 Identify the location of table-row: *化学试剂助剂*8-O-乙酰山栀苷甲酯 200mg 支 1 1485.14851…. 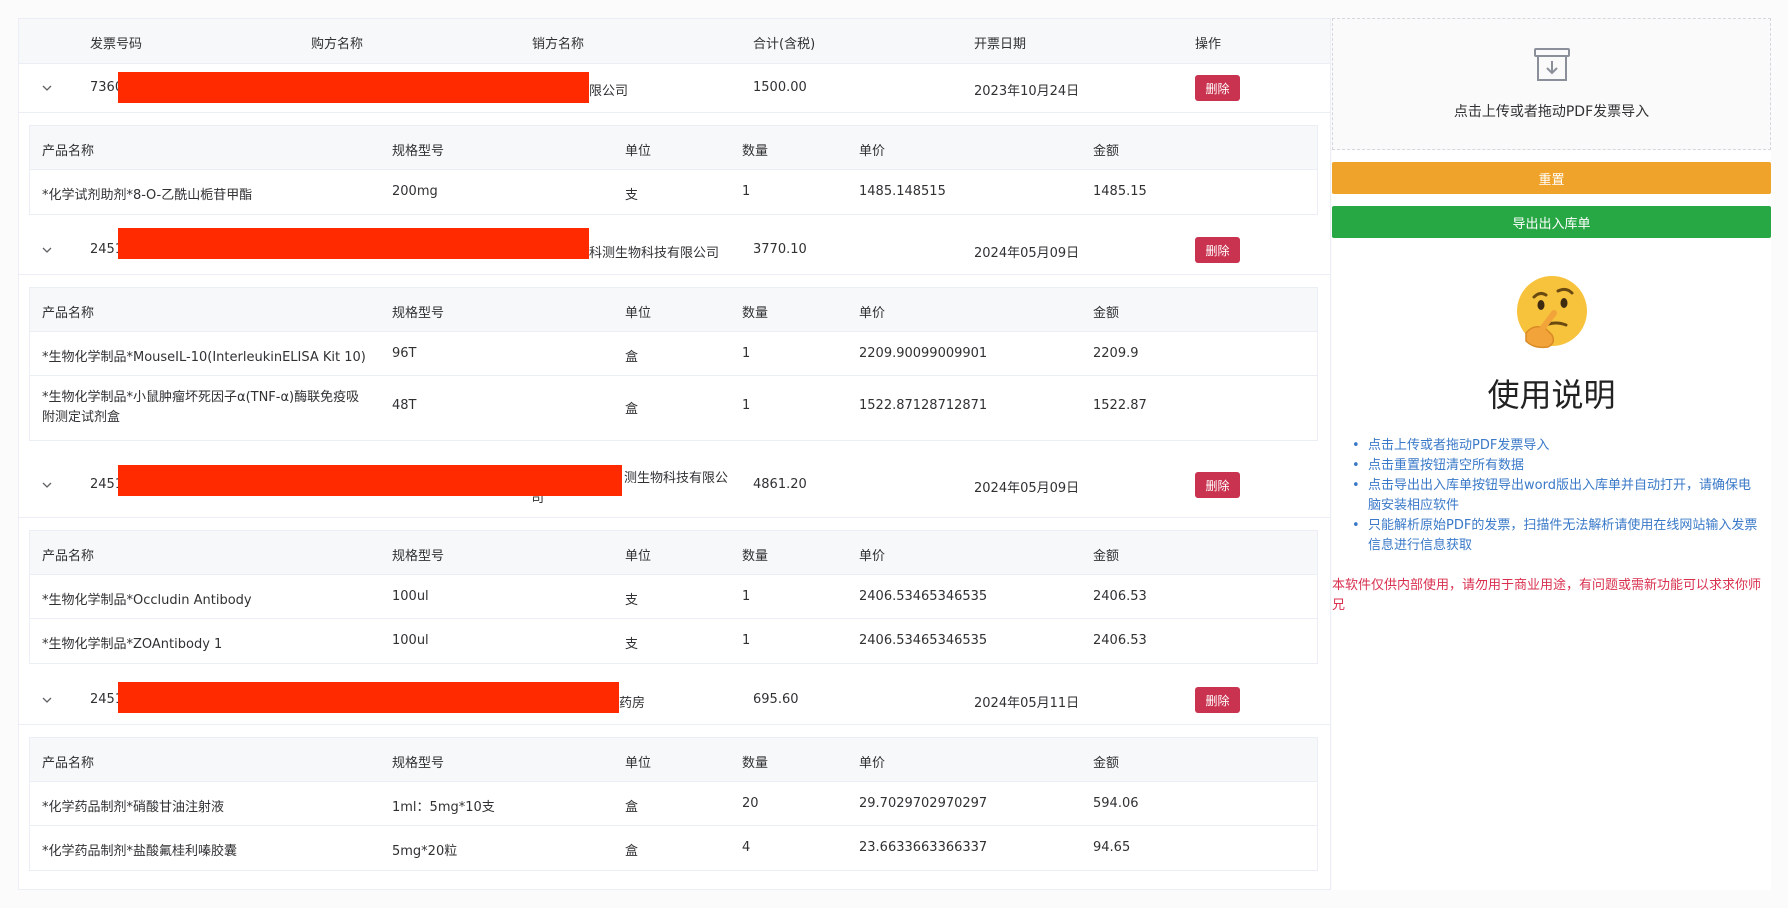
(673, 192).